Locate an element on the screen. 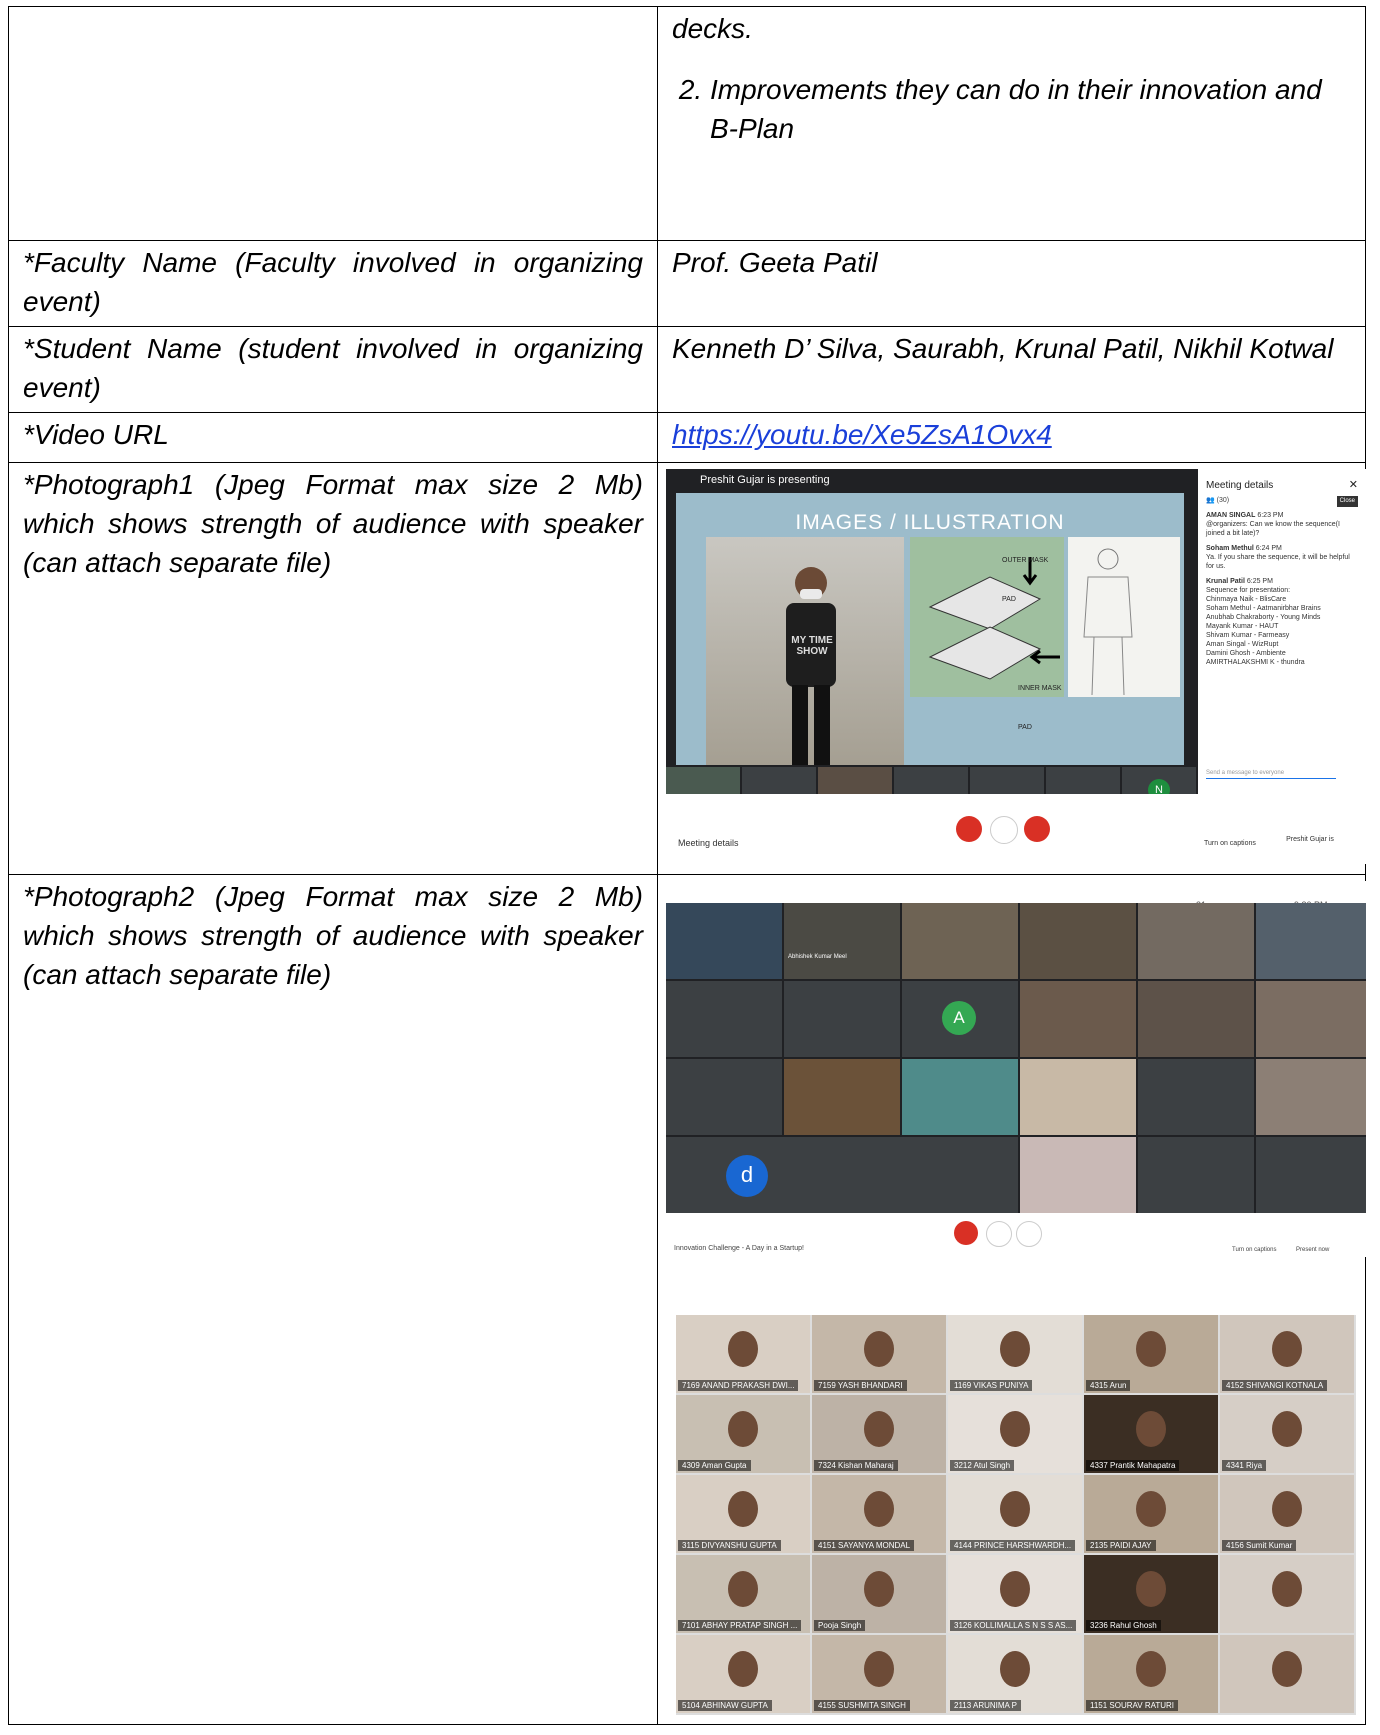 This screenshot has width=1380, height=1735. gallery-tile: 4152 SHIVANGI KOTNALA is located at coordinates (1287, 1354).